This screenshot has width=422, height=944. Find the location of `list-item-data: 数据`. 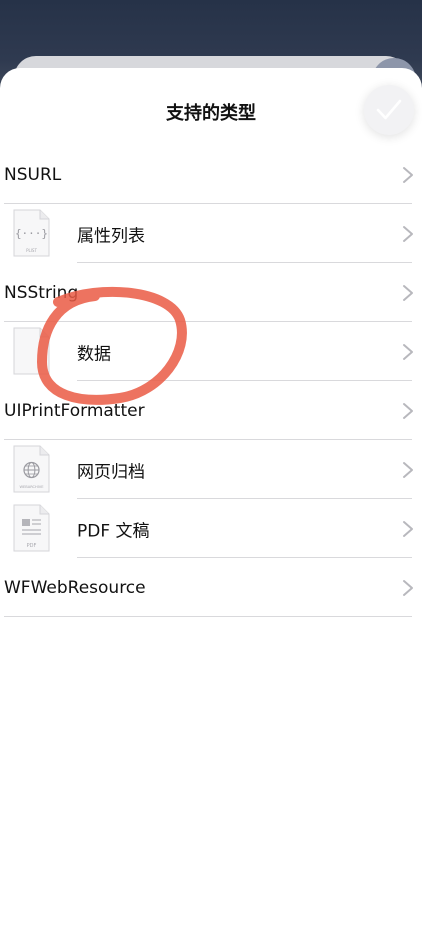

list-item-data: 数据 is located at coordinates (211, 351).